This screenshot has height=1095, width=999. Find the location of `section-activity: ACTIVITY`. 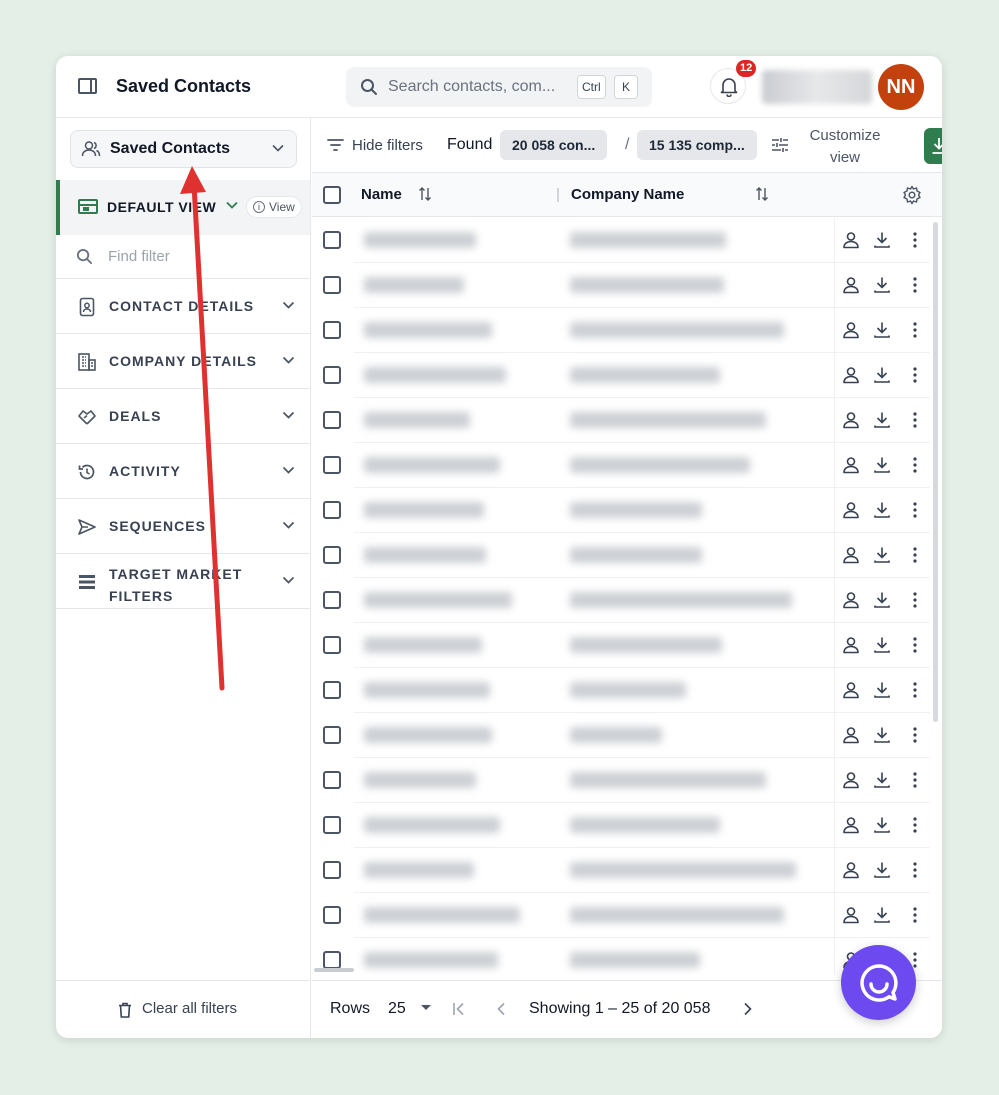

section-activity: ACTIVITY is located at coordinates (183, 471).